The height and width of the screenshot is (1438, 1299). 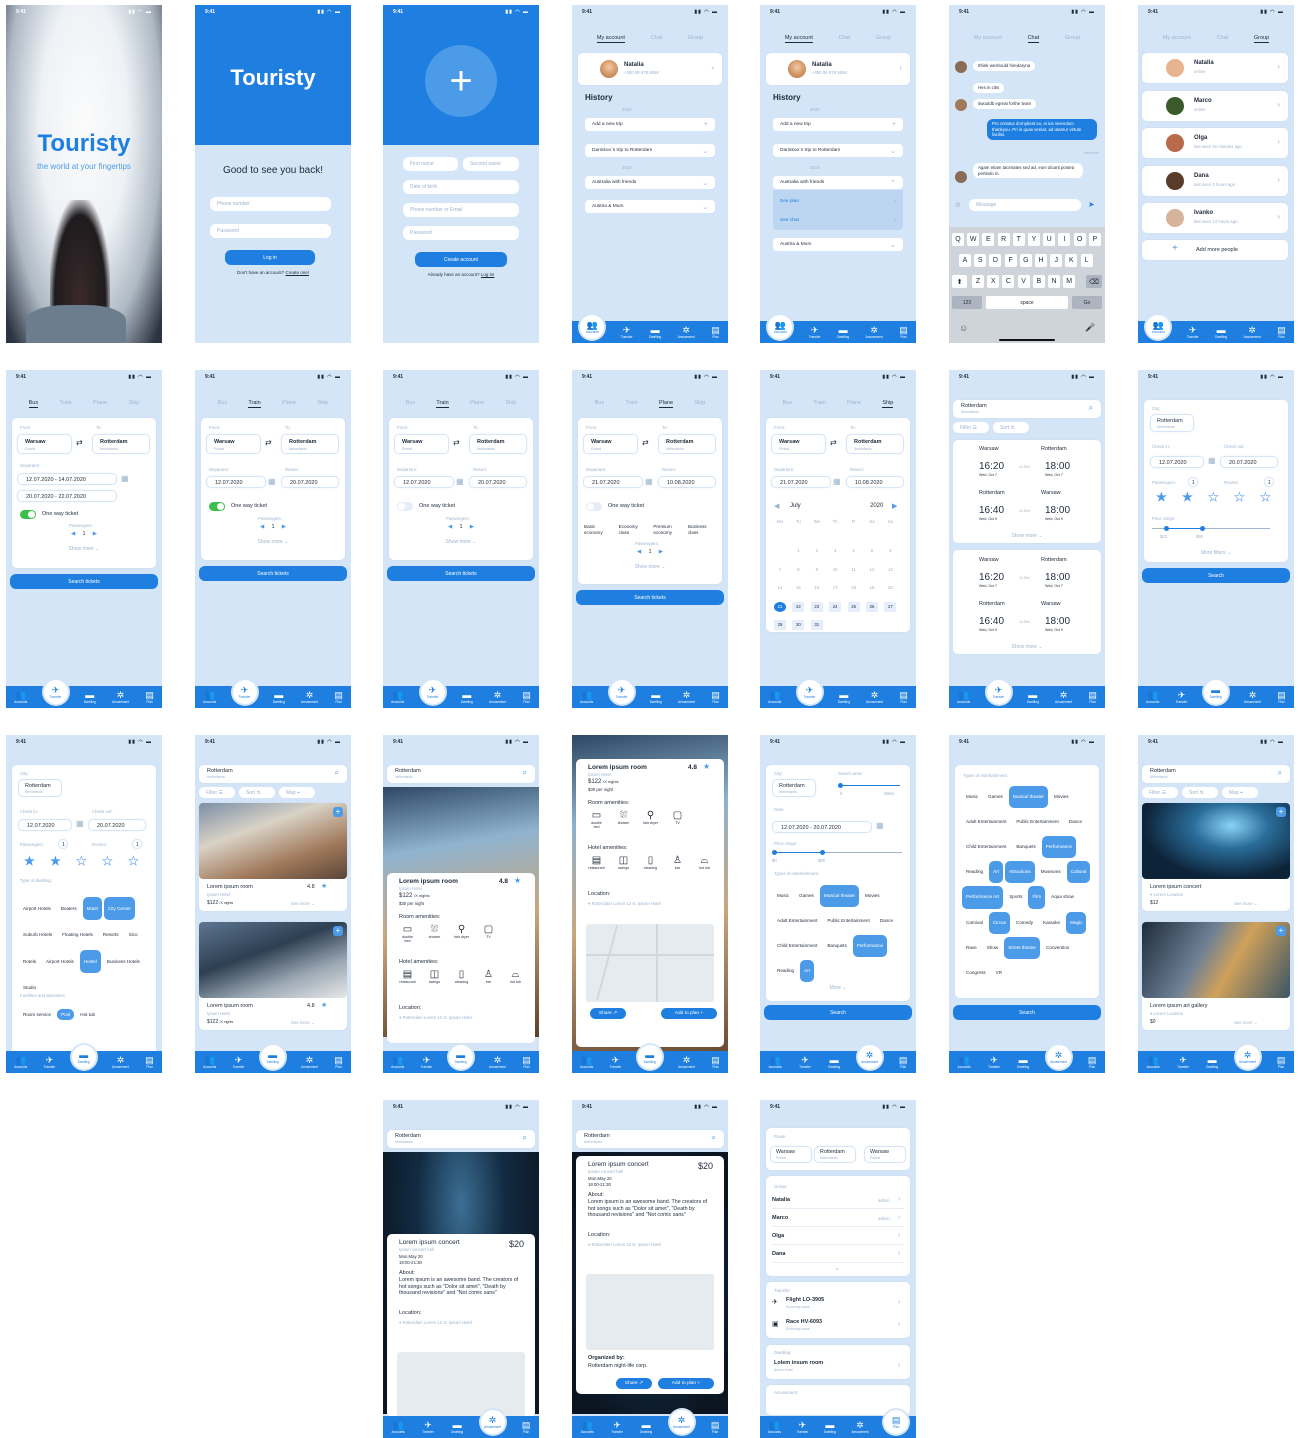 What do you see at coordinates (854, 404) in the screenshot?
I see `tab-plane: Plane` at bounding box center [854, 404].